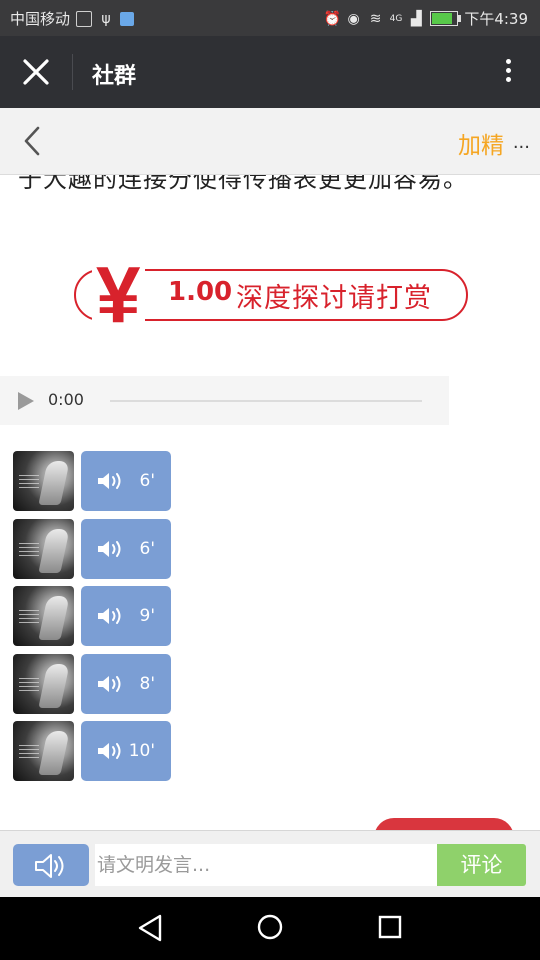 This screenshot has height=960, width=540. I want to click on voice-duration: 10', so click(141, 751).